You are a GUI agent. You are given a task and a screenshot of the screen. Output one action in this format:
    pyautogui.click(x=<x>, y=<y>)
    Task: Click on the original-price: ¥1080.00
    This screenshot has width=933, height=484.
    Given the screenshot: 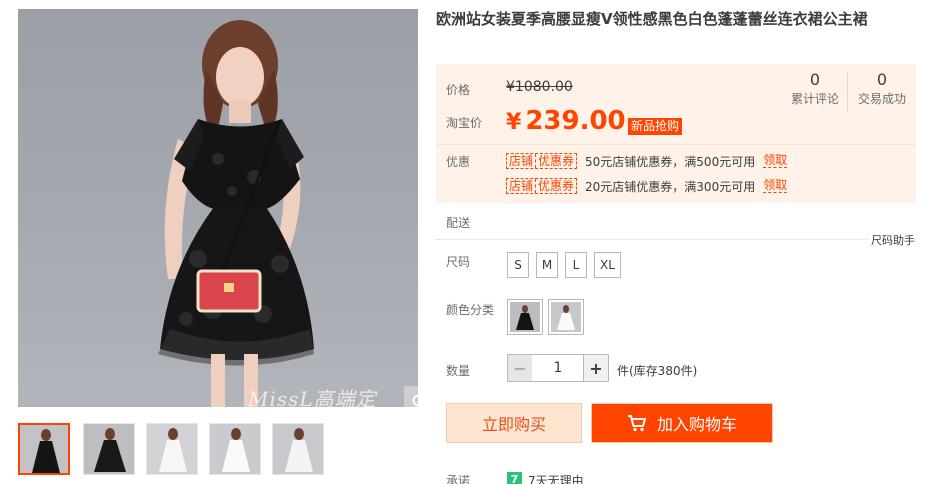 What is the action you would take?
    pyautogui.click(x=539, y=87)
    